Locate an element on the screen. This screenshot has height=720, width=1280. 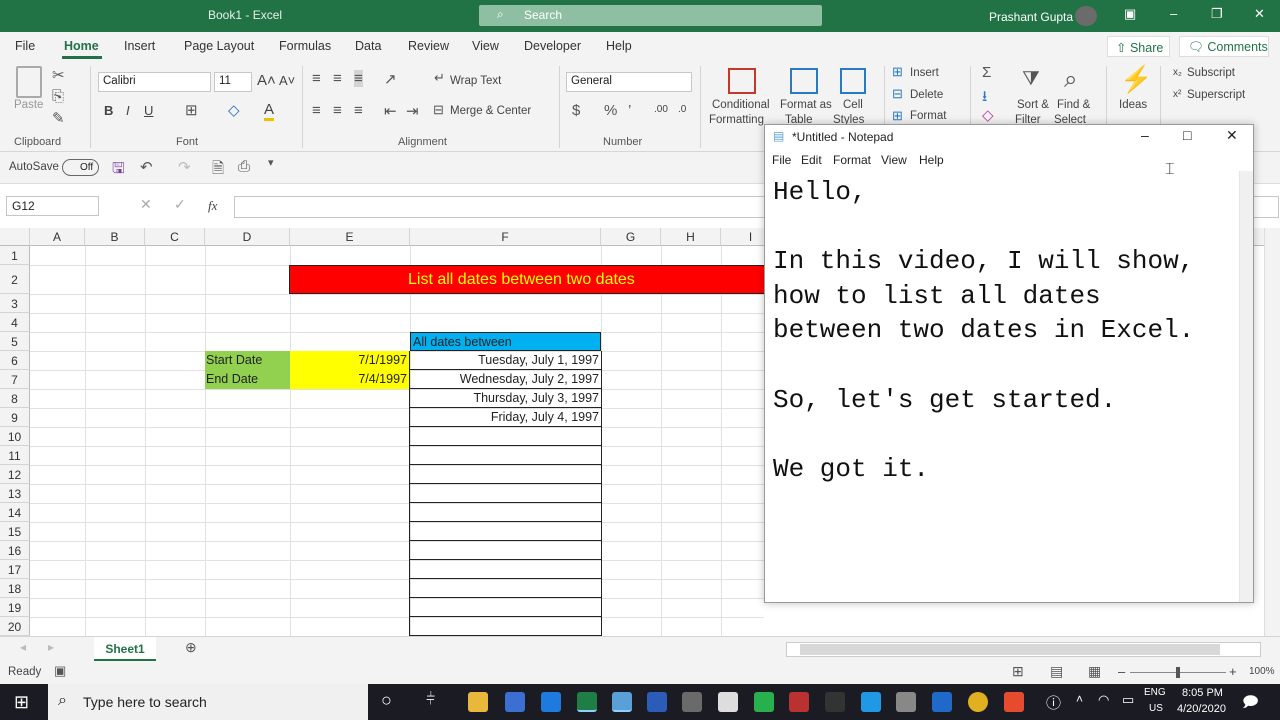
undo-icon: ↶ is located at coordinates (146, 167).